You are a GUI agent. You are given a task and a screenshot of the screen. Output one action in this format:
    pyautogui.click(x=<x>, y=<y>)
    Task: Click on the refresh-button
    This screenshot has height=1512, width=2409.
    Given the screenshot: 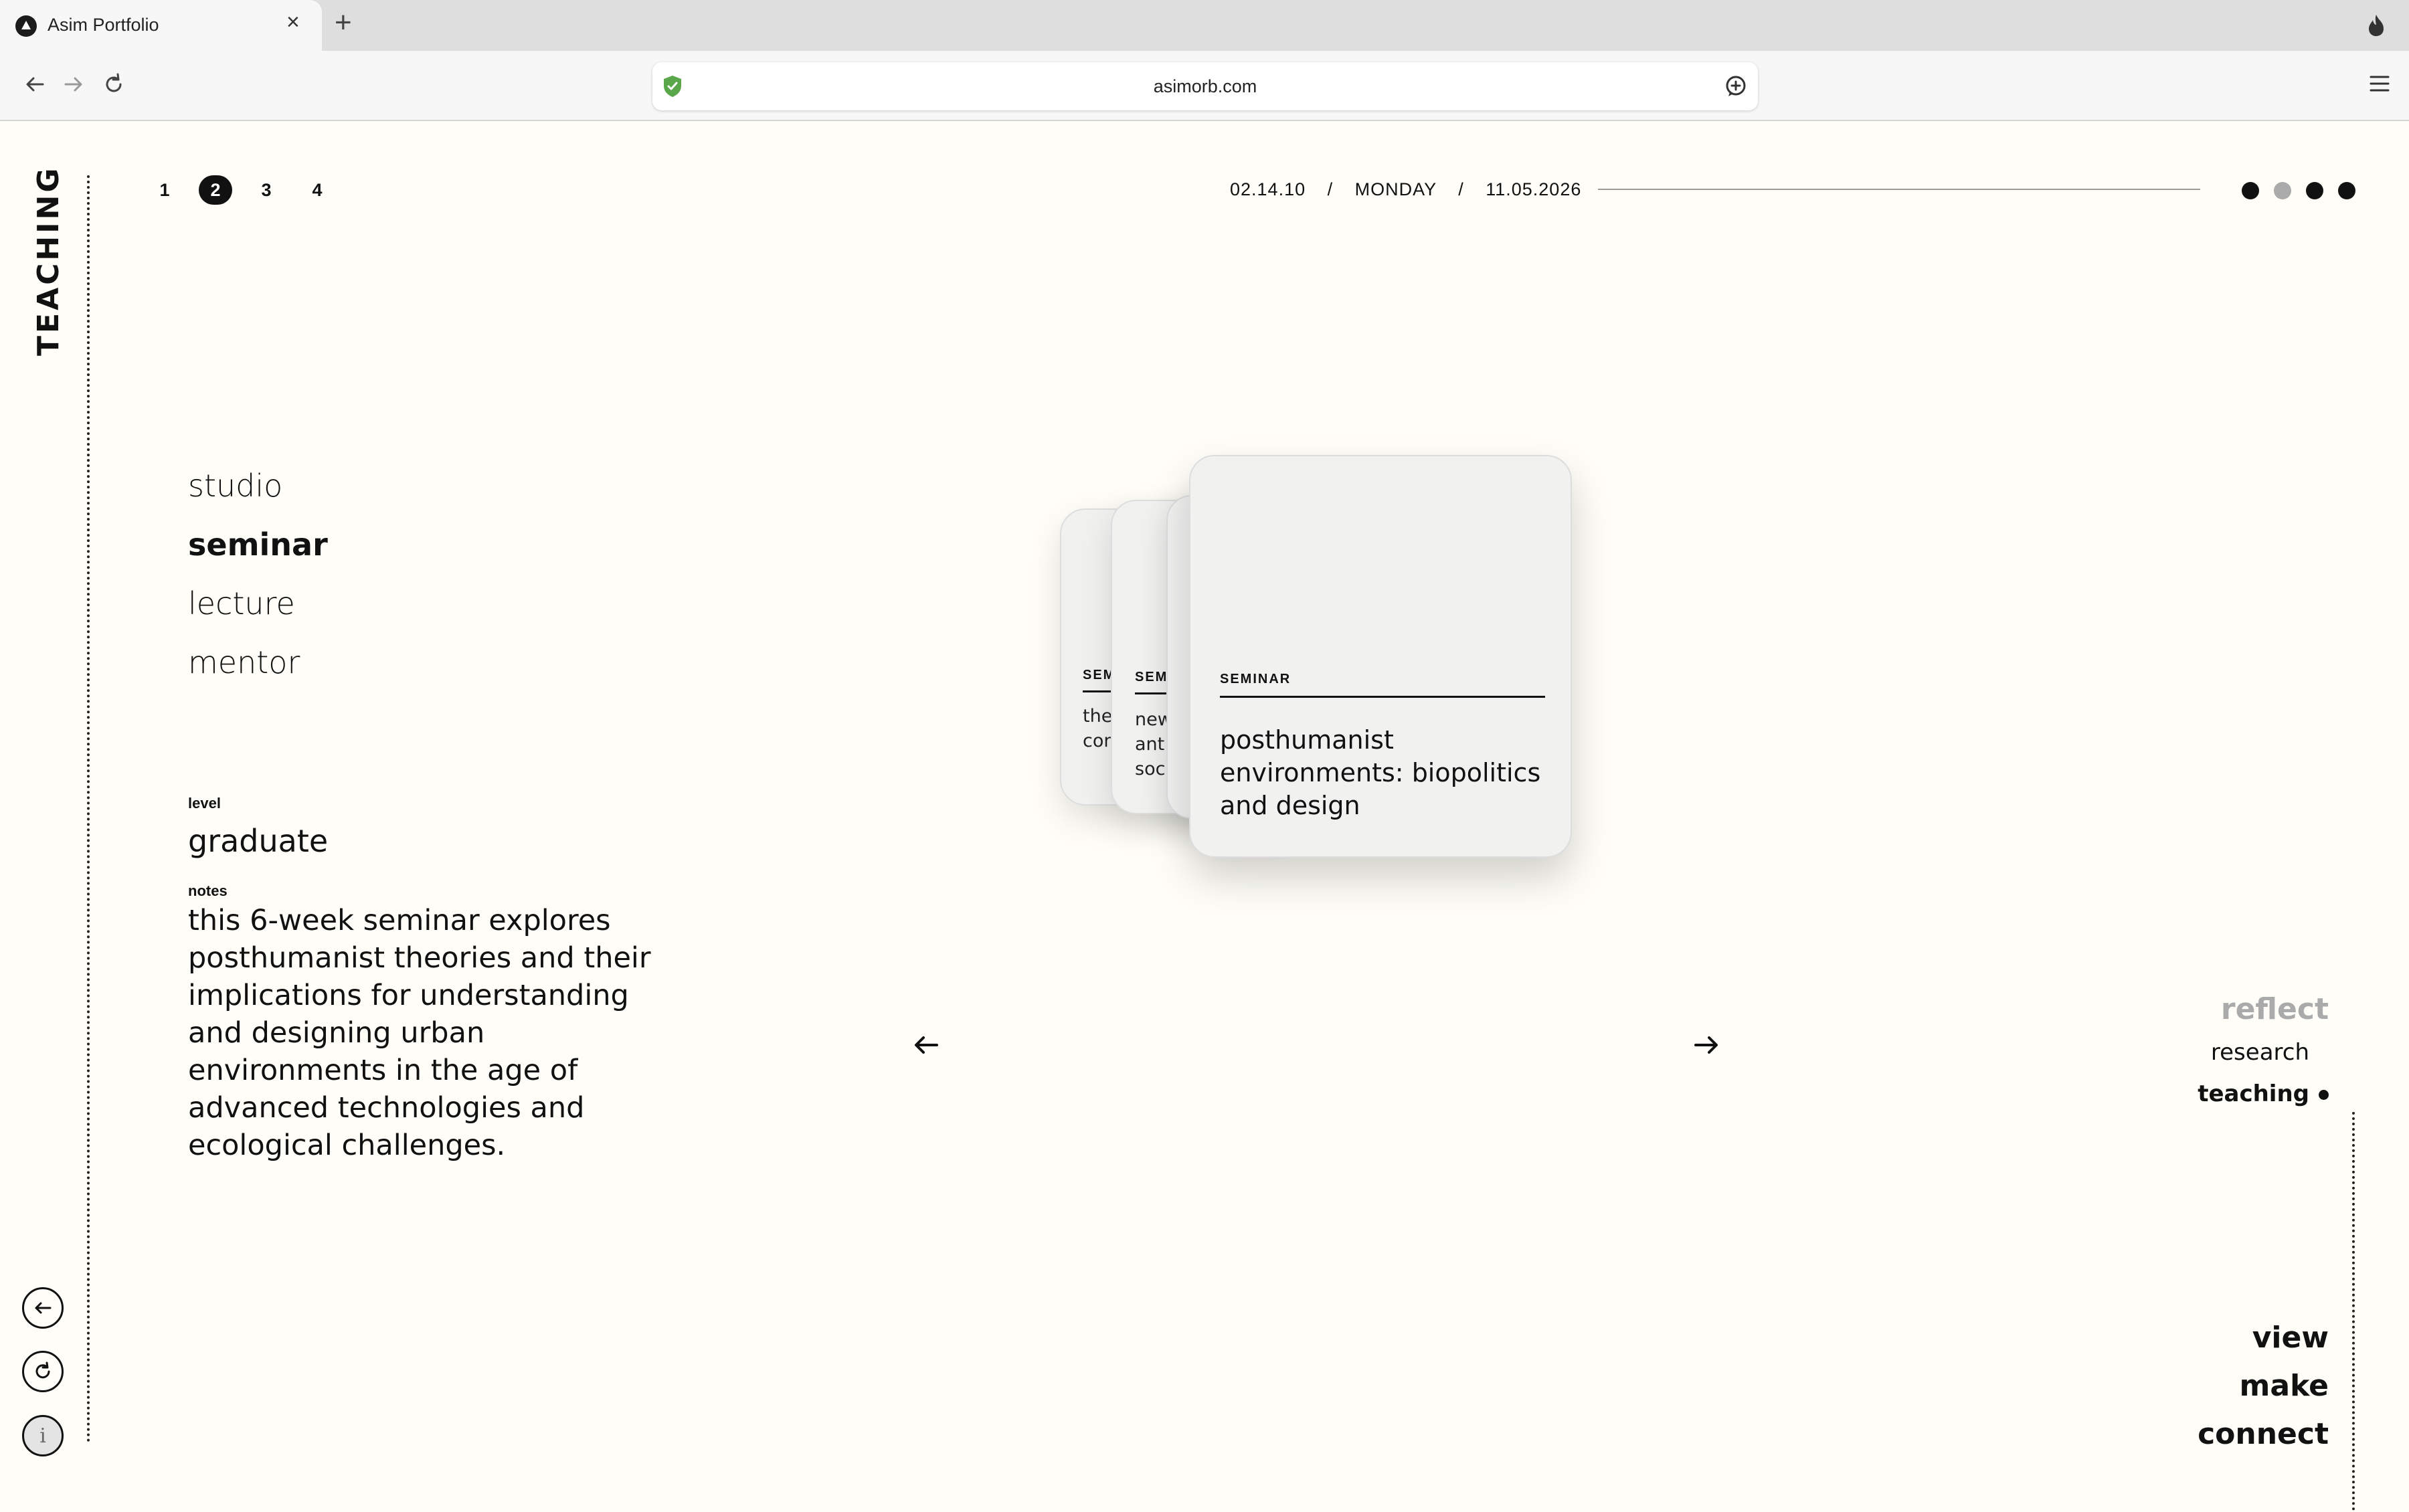 What is the action you would take?
    pyautogui.click(x=43, y=1371)
    